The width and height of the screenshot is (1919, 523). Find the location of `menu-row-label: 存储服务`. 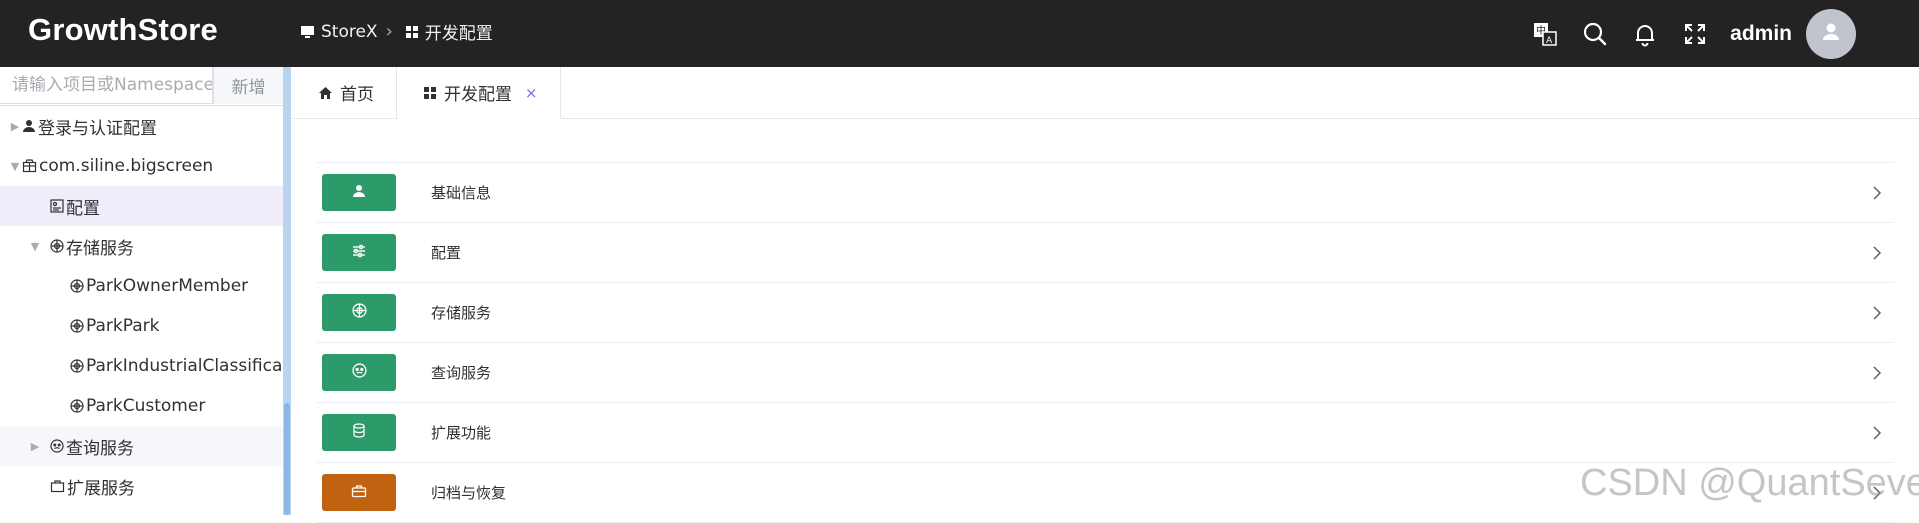

menu-row-label: 存储服务 is located at coordinates (461, 313).